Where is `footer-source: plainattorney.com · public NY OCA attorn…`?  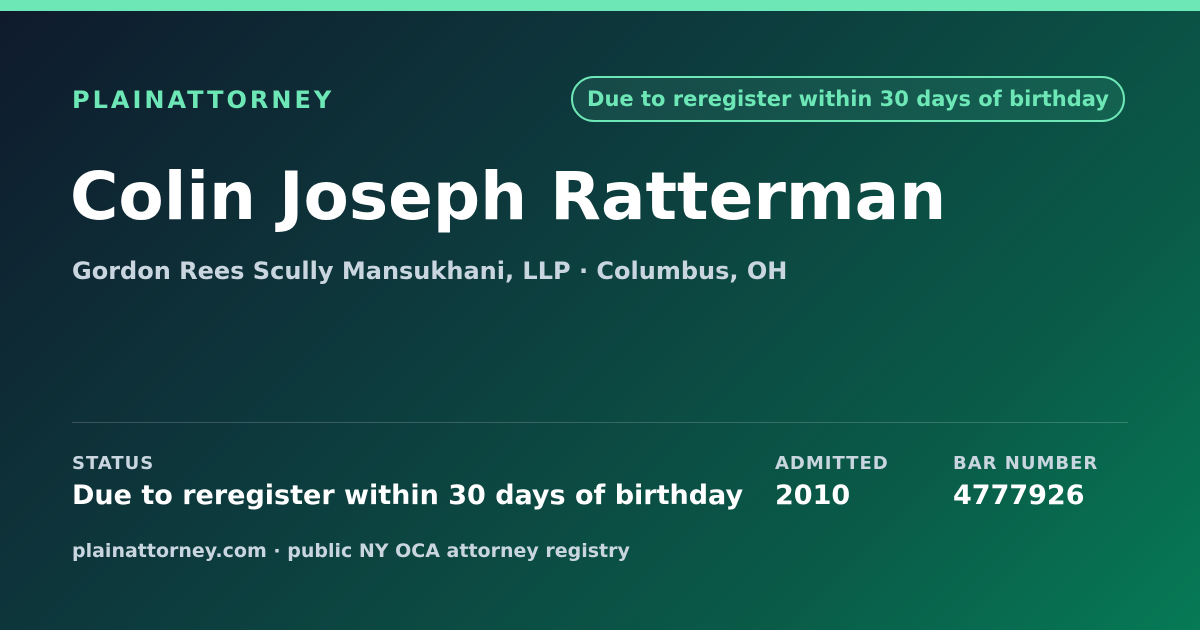
footer-source: plainattorney.com · public NY OCA attorn… is located at coordinates (351, 551).